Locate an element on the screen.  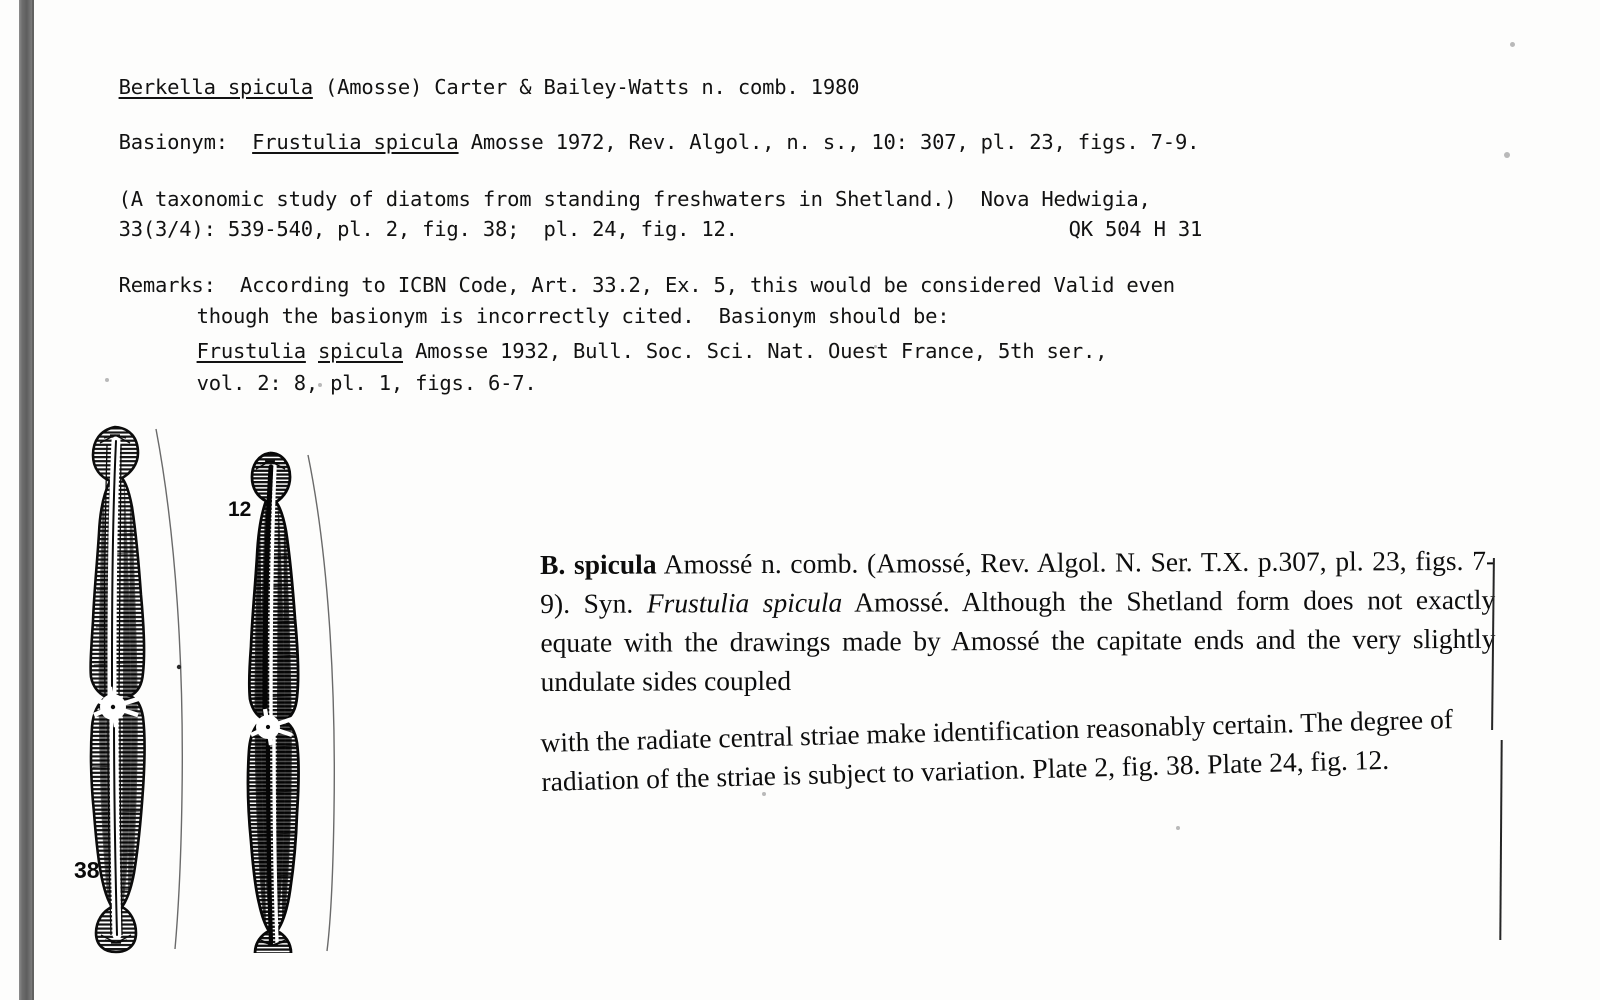
clipping-lead-abbrev: B. is located at coordinates (553, 564).